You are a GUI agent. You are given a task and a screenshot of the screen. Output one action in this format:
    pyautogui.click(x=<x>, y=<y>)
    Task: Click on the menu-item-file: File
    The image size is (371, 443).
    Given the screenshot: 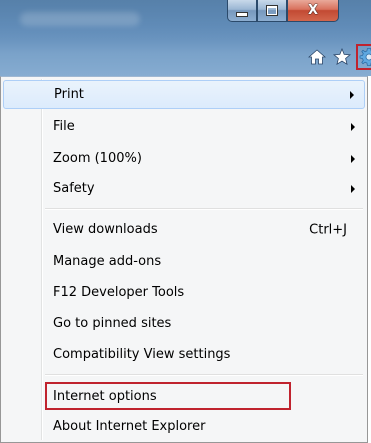 What is the action you would take?
    pyautogui.click(x=184, y=126)
    